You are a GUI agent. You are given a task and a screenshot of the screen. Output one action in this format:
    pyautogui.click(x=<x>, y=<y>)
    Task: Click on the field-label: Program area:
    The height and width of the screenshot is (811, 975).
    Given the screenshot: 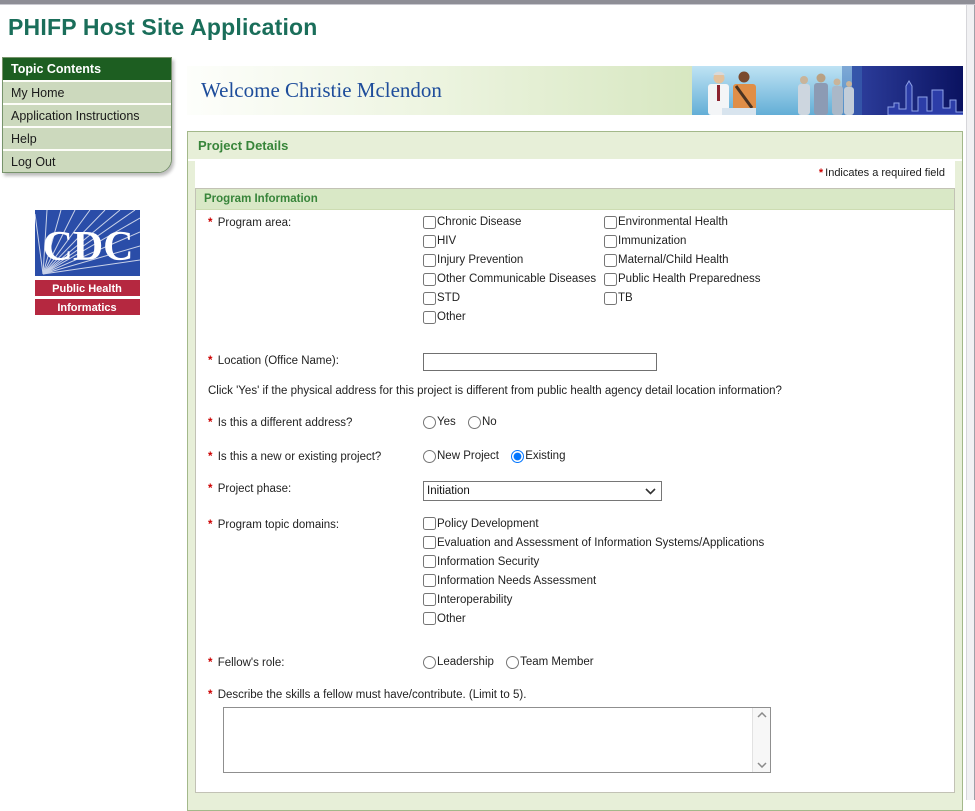 What is the action you would take?
    pyautogui.click(x=254, y=223)
    